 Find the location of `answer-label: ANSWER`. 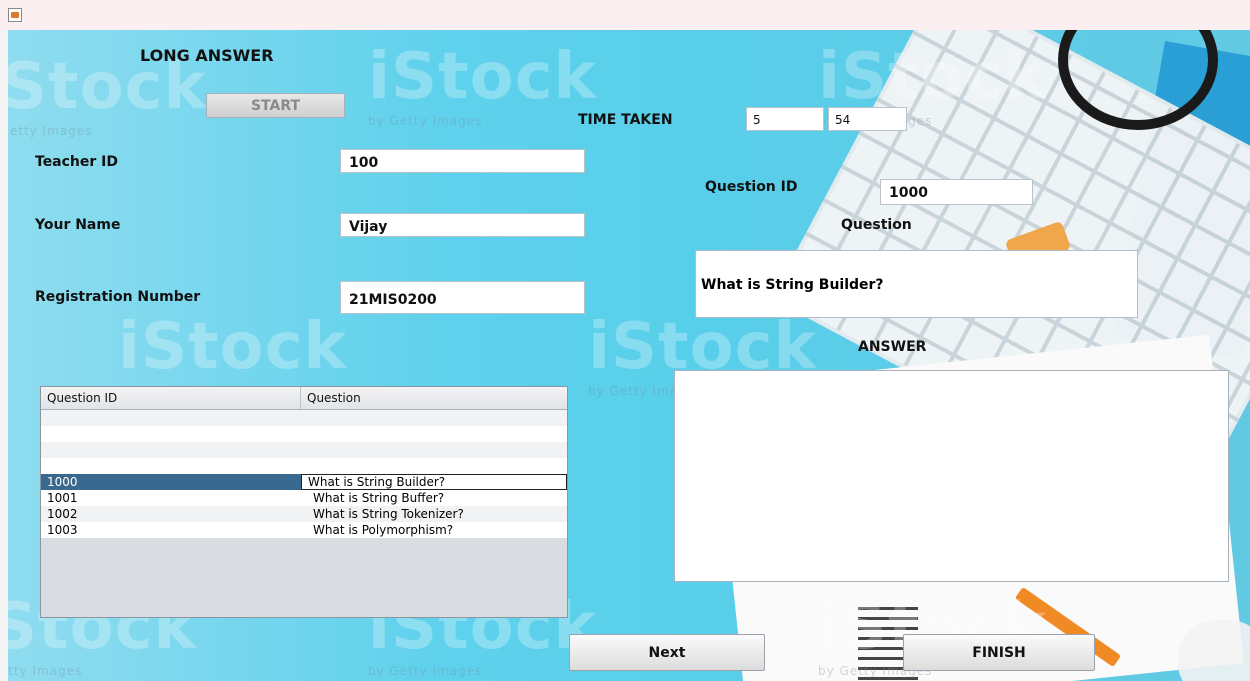

answer-label: ANSWER is located at coordinates (892, 347).